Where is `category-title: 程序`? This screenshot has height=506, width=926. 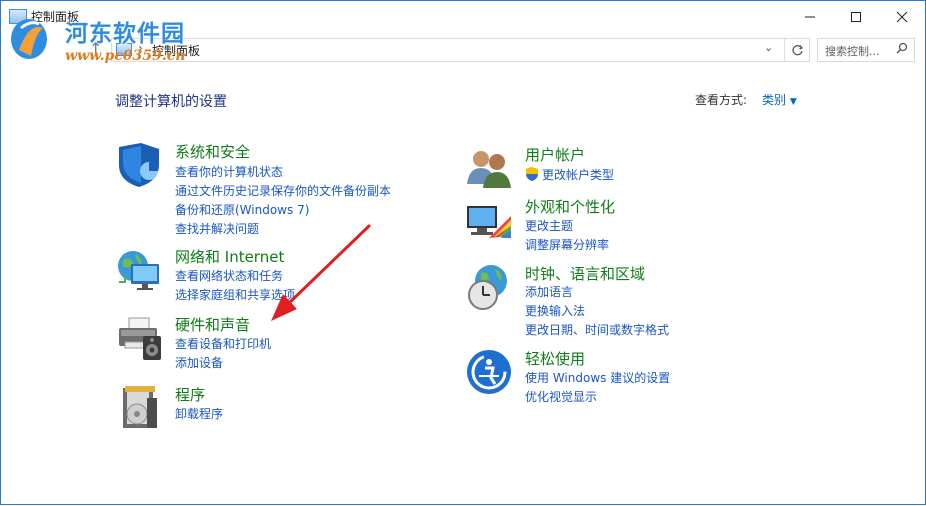
category-title: 程序 is located at coordinates (190, 394).